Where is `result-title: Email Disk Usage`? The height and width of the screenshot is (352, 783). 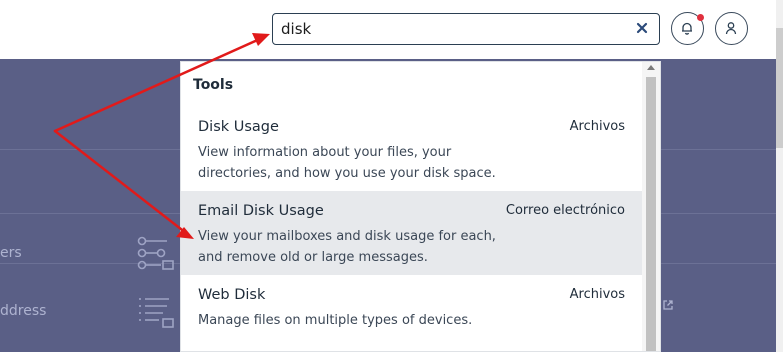
result-title: Email Disk Usage is located at coordinates (261, 211).